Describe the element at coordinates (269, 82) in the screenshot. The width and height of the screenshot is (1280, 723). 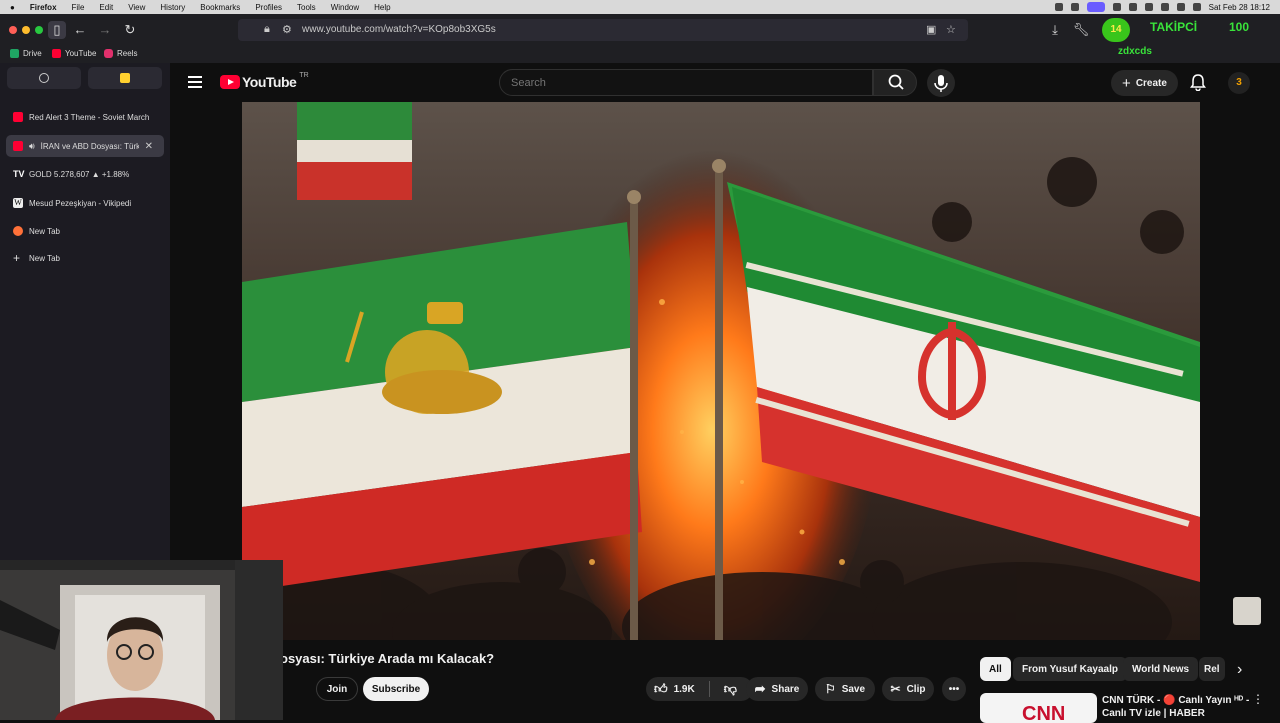
I see `youtube-logo-text: YouTube` at that location.